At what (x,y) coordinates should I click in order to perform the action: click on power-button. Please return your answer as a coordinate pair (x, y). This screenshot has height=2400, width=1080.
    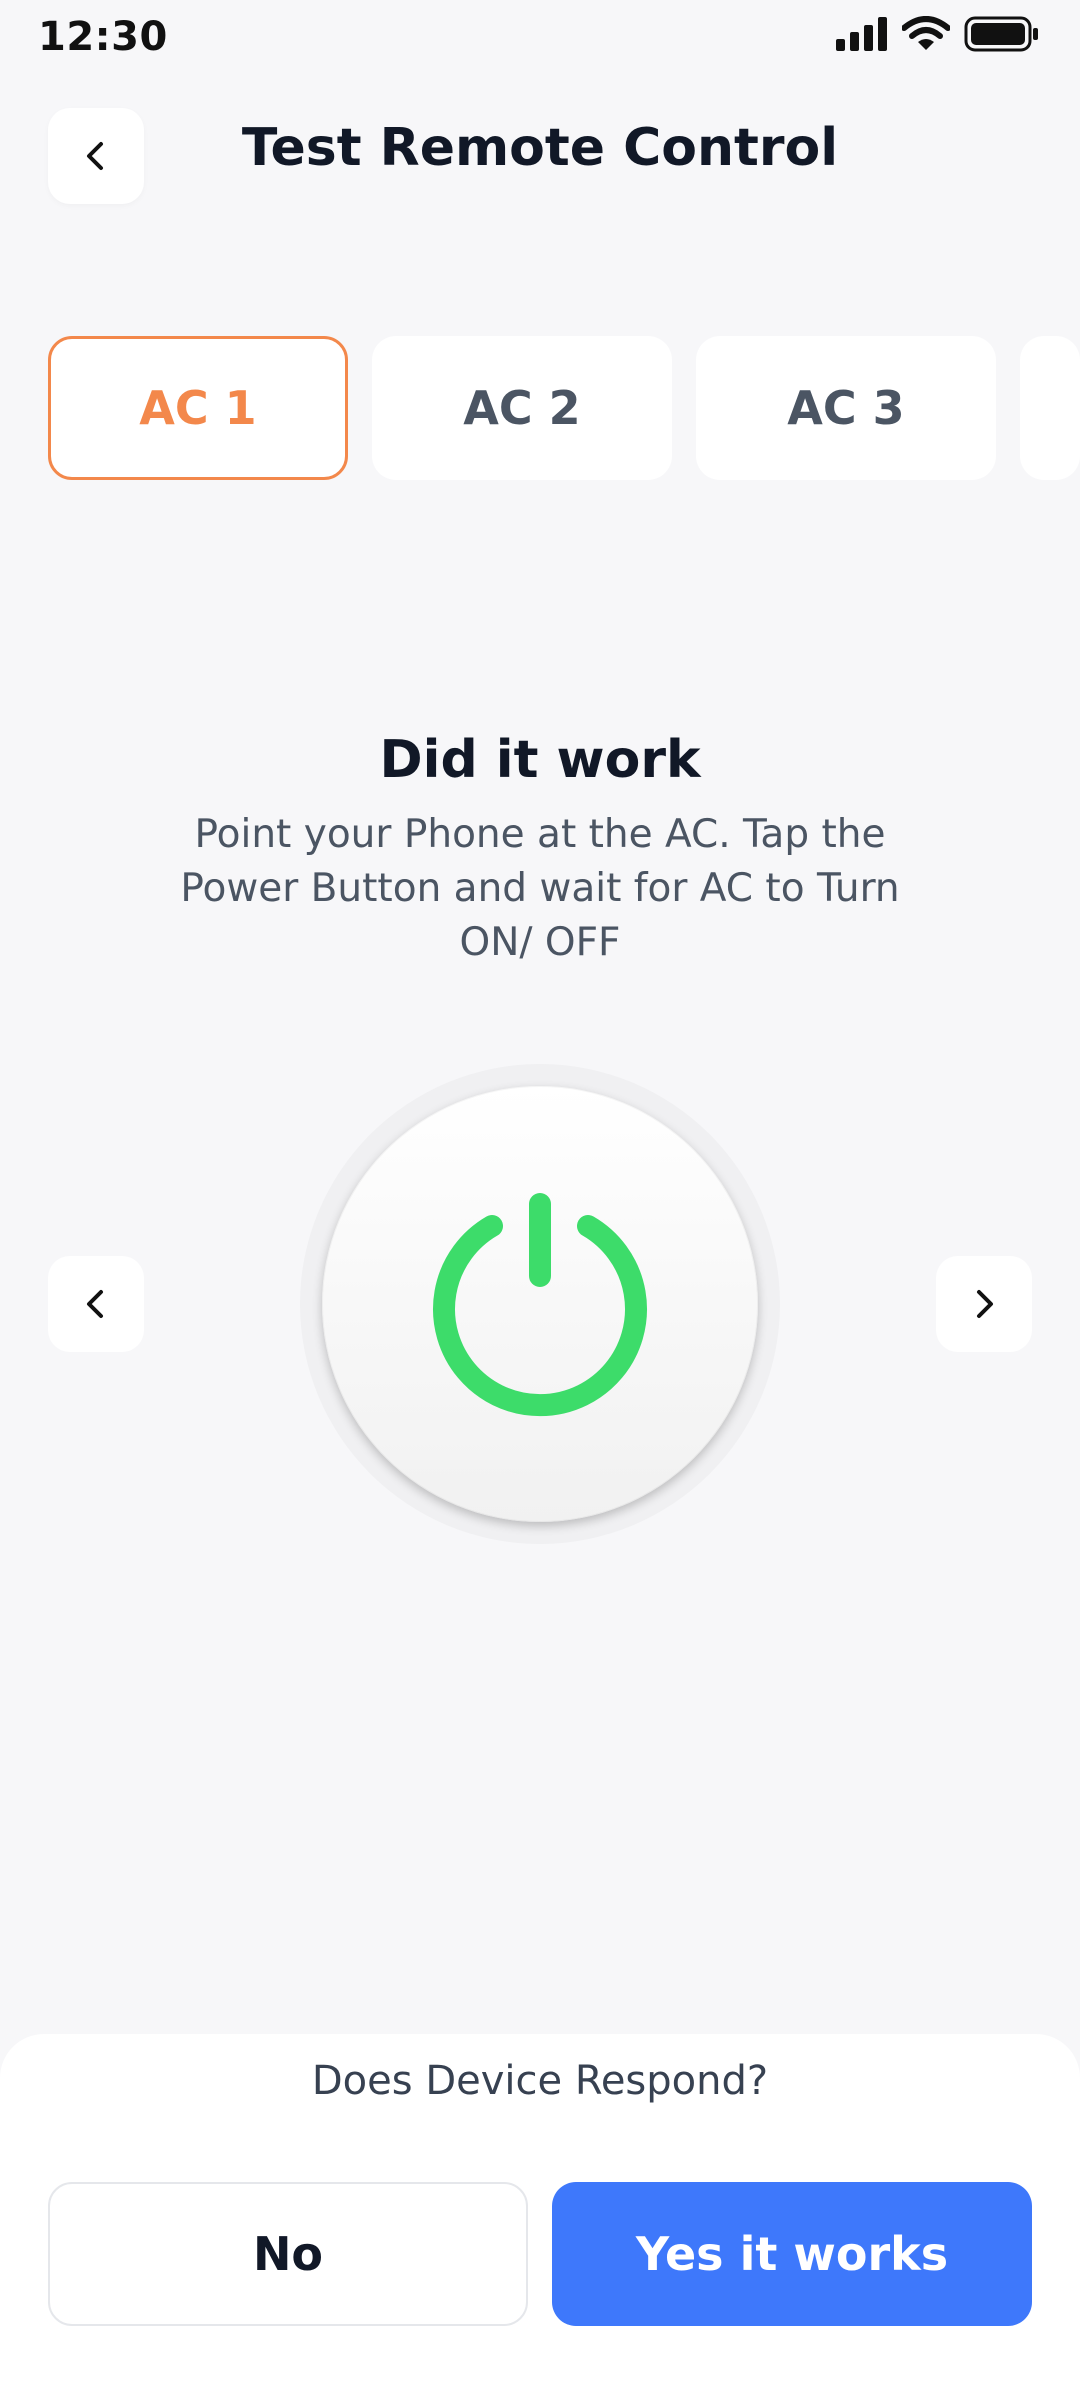
    Looking at the image, I should click on (540, 1304).